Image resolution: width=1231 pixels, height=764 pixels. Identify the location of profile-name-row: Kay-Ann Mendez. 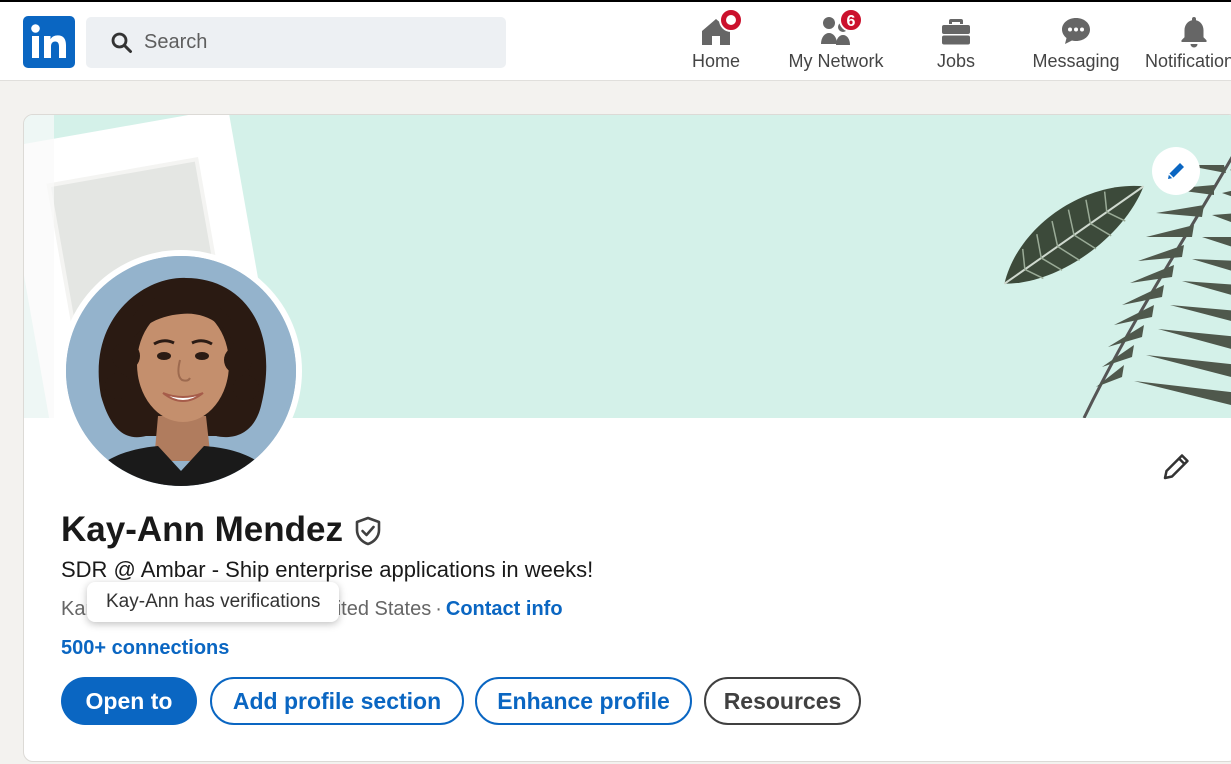
(222, 530).